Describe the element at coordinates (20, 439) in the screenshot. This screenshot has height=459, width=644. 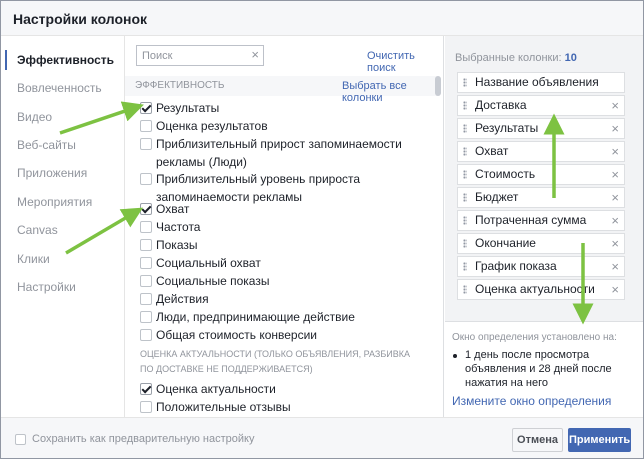
I see `save-preset-checkbox` at that location.